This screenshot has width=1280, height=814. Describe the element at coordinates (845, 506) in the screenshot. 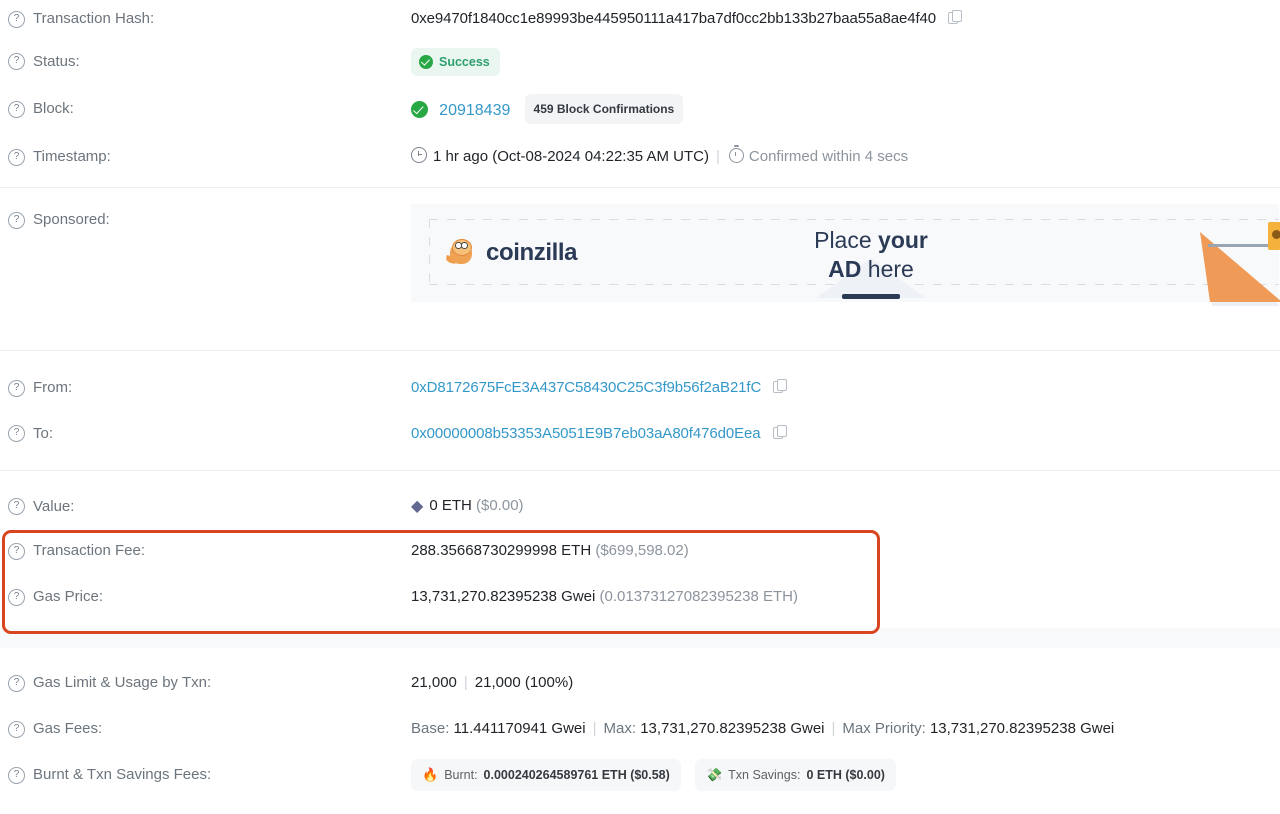

I see `value-amount: ◆ 0 ETH ($0.00)` at that location.